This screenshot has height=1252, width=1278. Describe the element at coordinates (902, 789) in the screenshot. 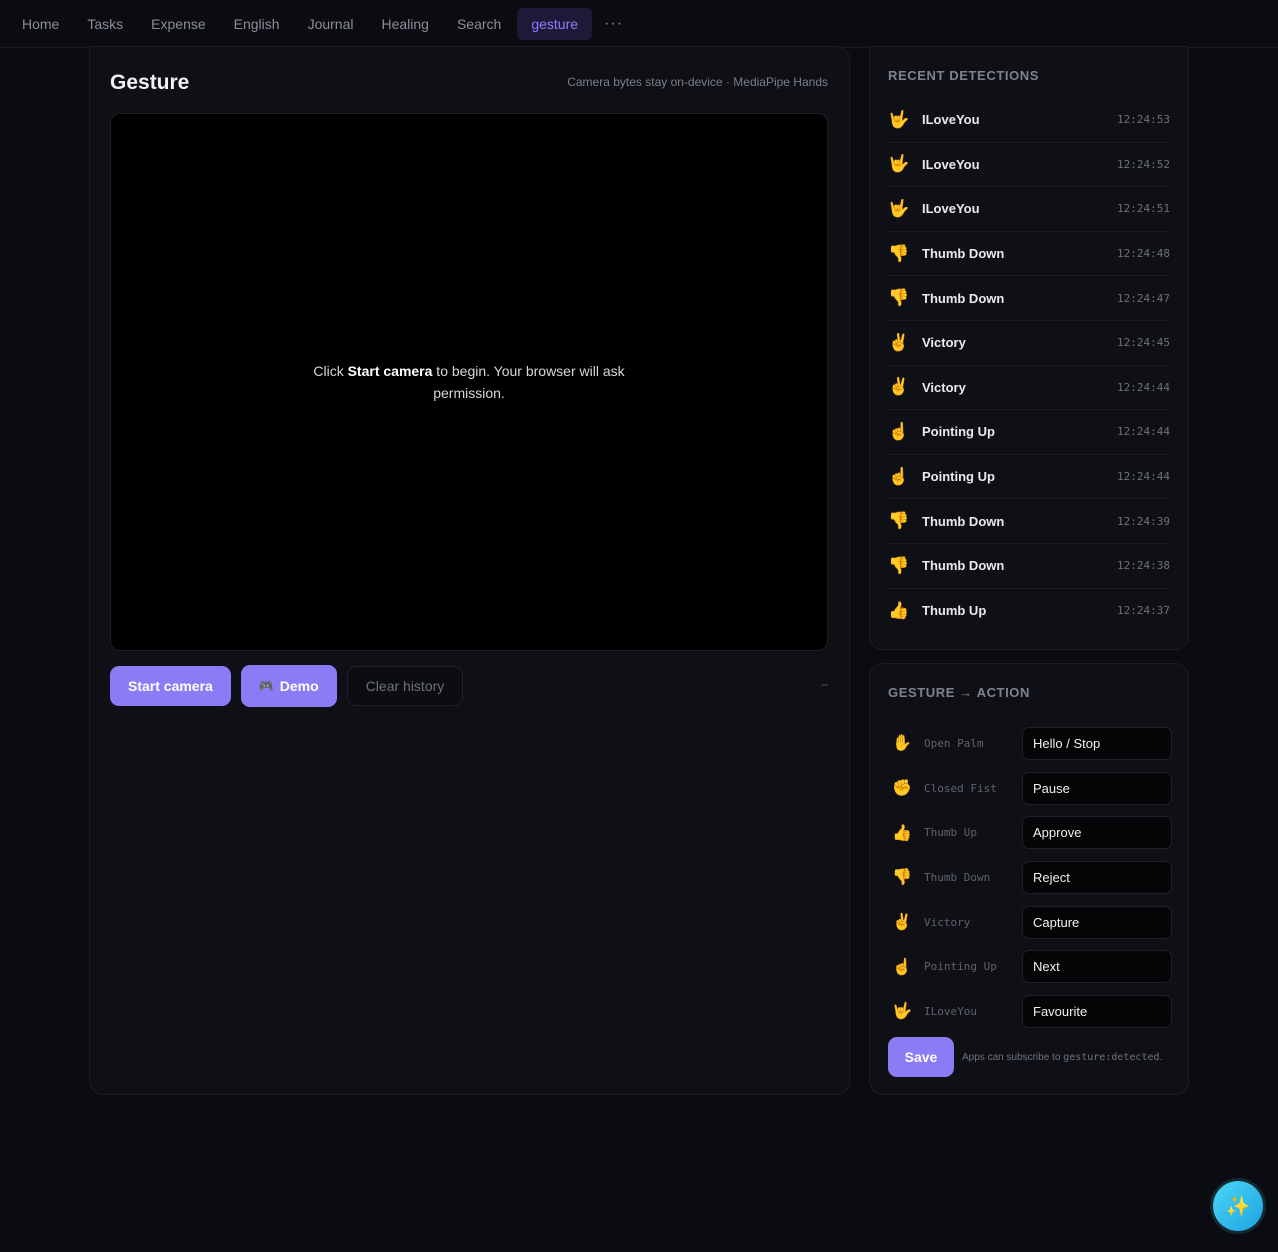

I see `gesture-emoji-icon: ✊` at that location.